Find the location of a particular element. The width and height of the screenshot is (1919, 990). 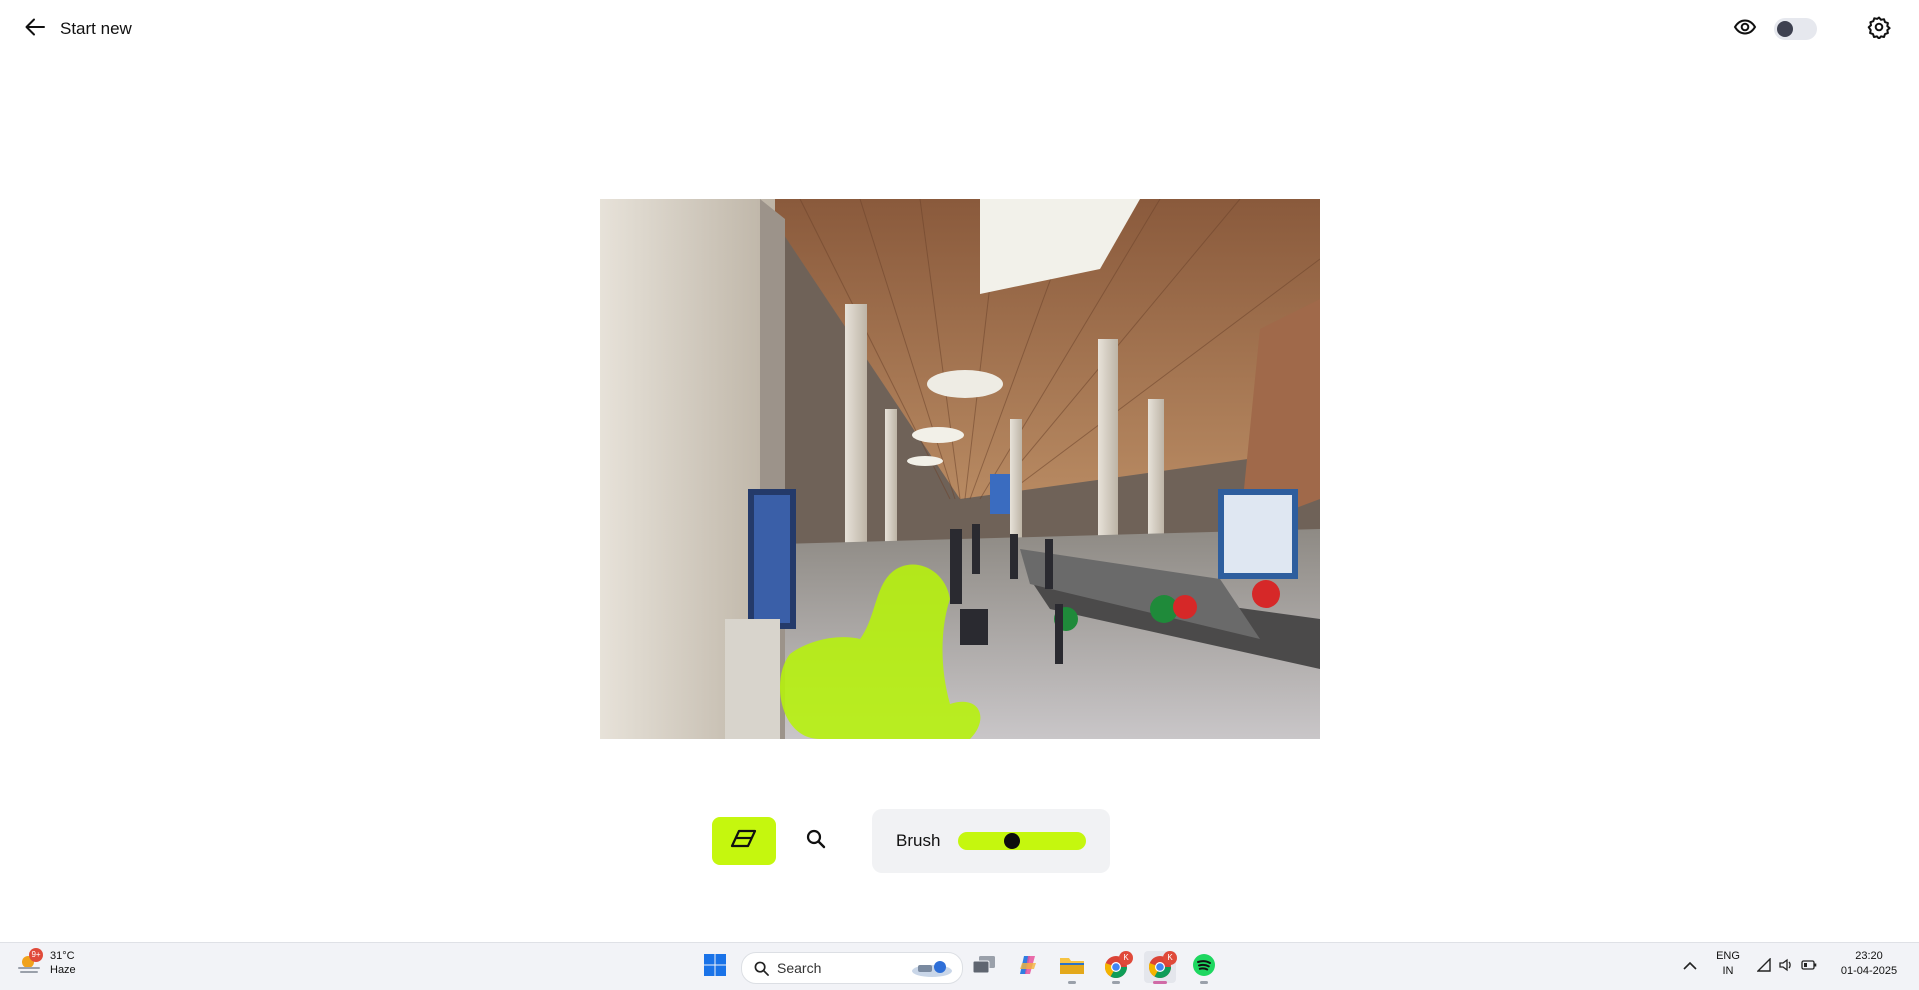

gear-icon is located at coordinates (1879, 29).